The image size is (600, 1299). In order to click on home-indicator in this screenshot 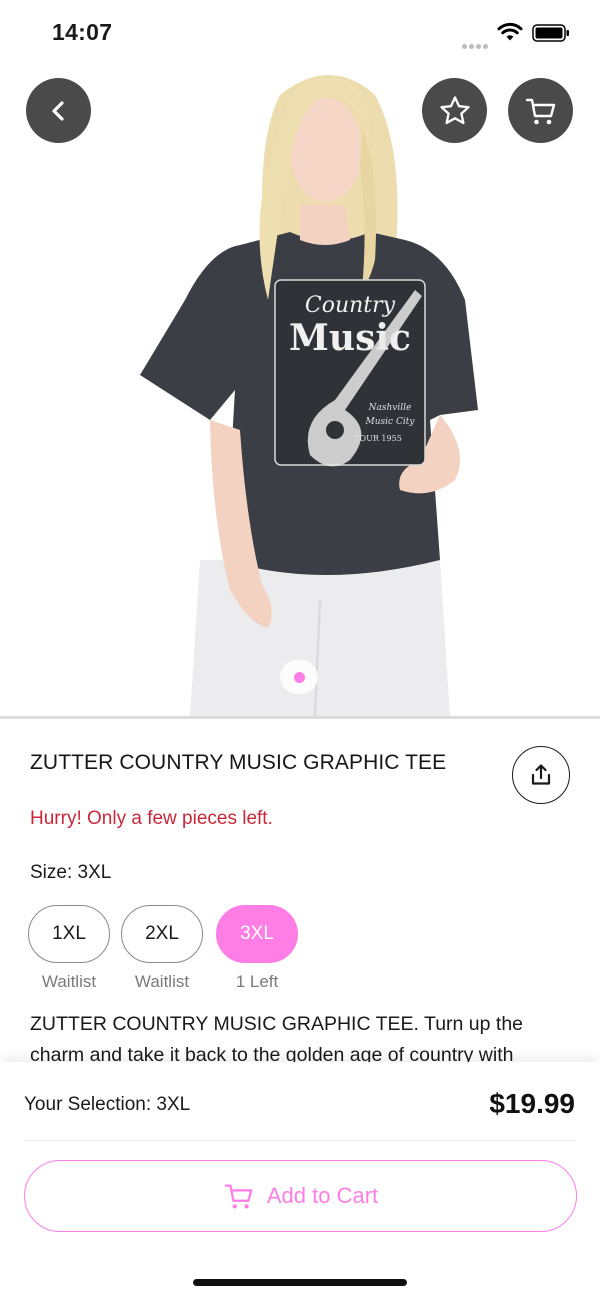, I will do `click(300, 1282)`.